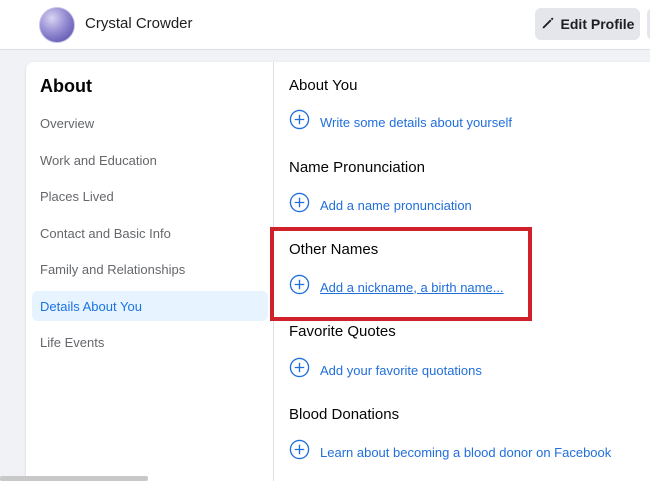  What do you see at coordinates (597, 24) in the screenshot?
I see `edit-profile-label: Edit Profile` at bounding box center [597, 24].